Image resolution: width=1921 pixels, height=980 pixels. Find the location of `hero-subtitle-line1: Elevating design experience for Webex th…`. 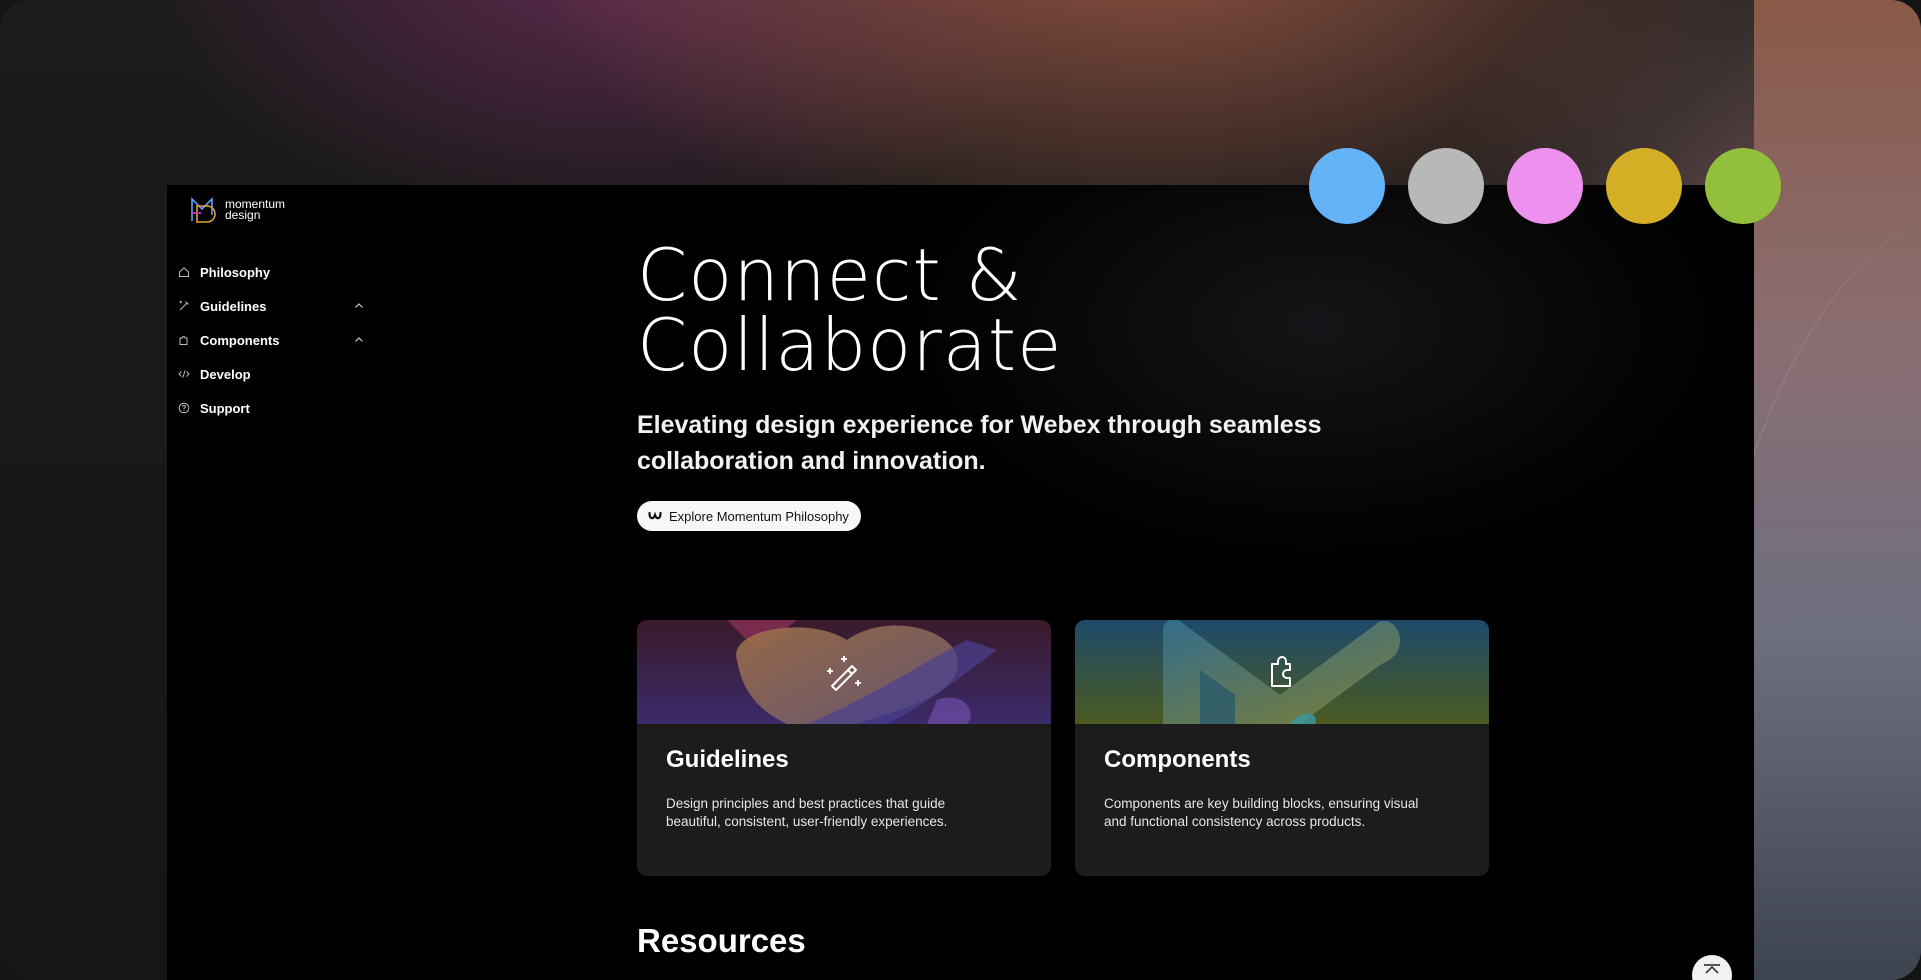

hero-subtitle-line1: Elevating design experience for Webex th… is located at coordinates (979, 425).